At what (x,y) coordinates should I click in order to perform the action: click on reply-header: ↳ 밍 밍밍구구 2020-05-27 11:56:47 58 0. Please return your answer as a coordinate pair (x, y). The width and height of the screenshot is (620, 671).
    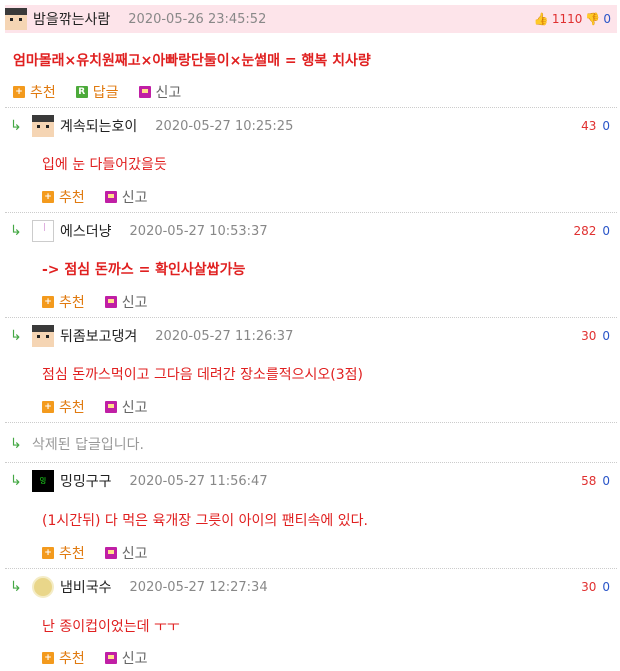
    Looking at the image, I should click on (310, 481).